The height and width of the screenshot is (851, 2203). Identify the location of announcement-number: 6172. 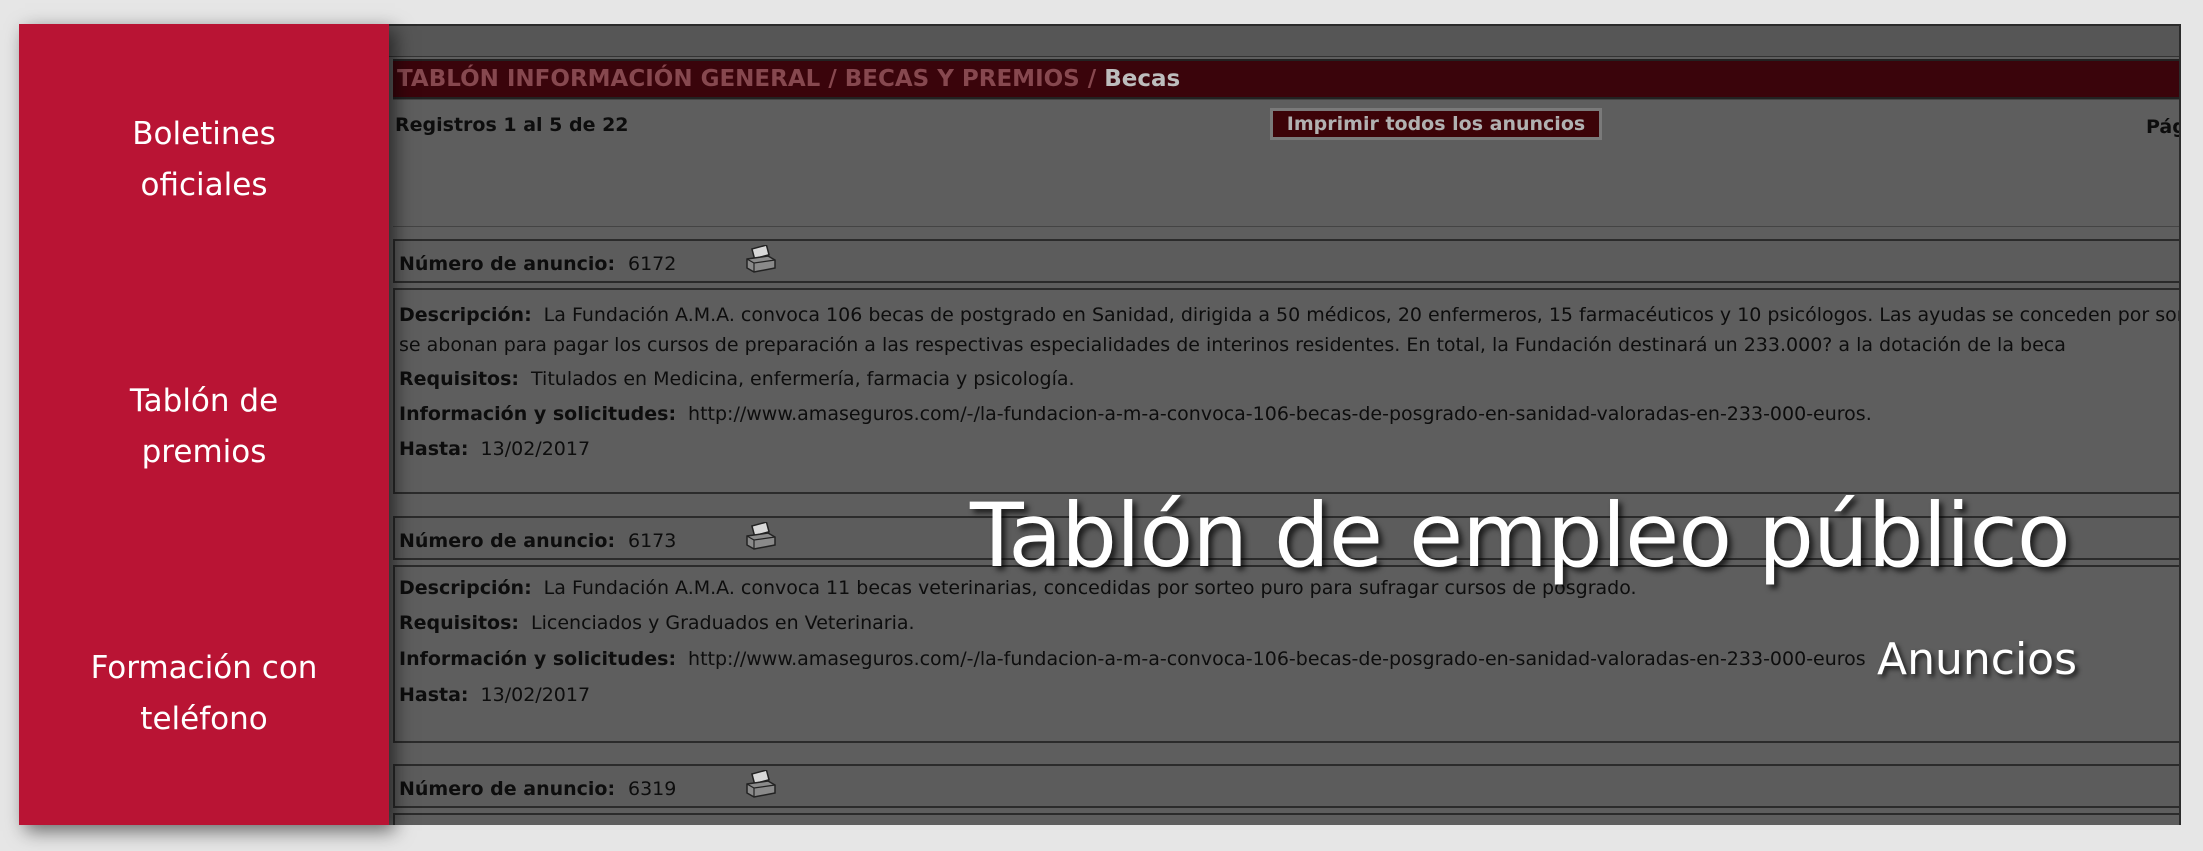
(652, 264).